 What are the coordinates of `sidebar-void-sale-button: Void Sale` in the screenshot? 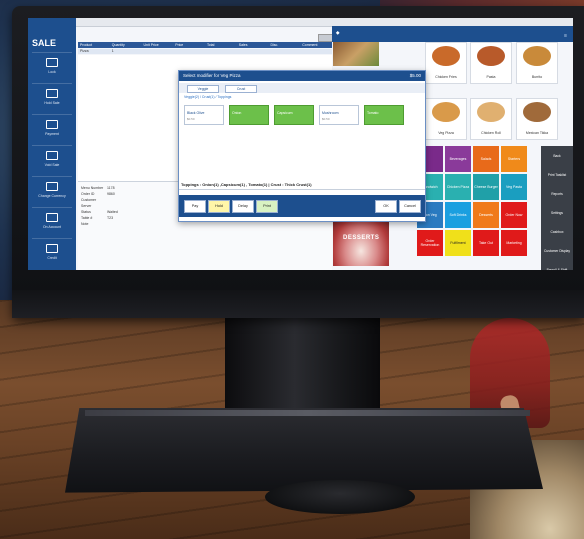 It's located at (52, 158).